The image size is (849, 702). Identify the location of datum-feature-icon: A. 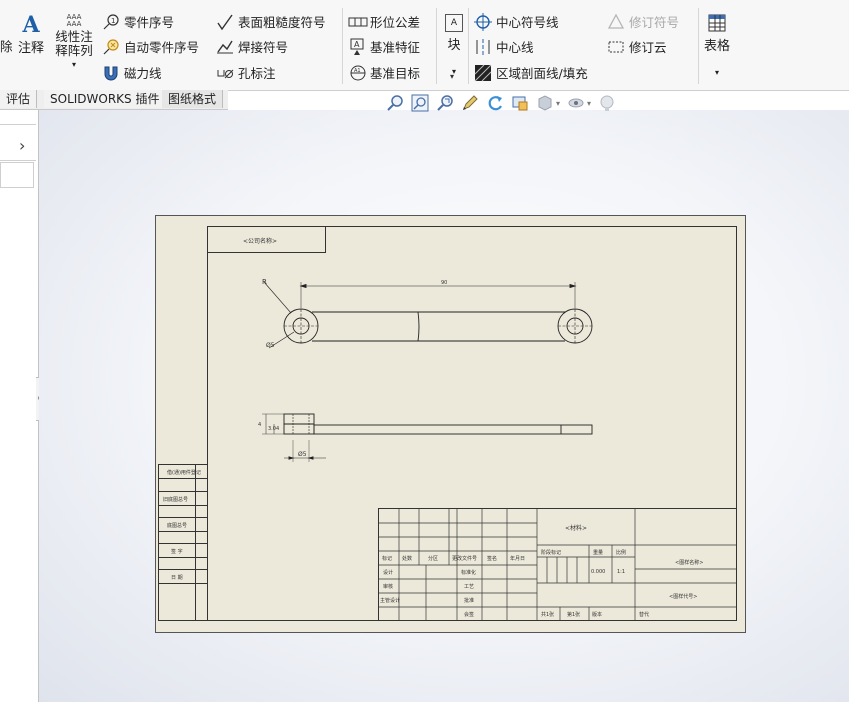
(357, 47).